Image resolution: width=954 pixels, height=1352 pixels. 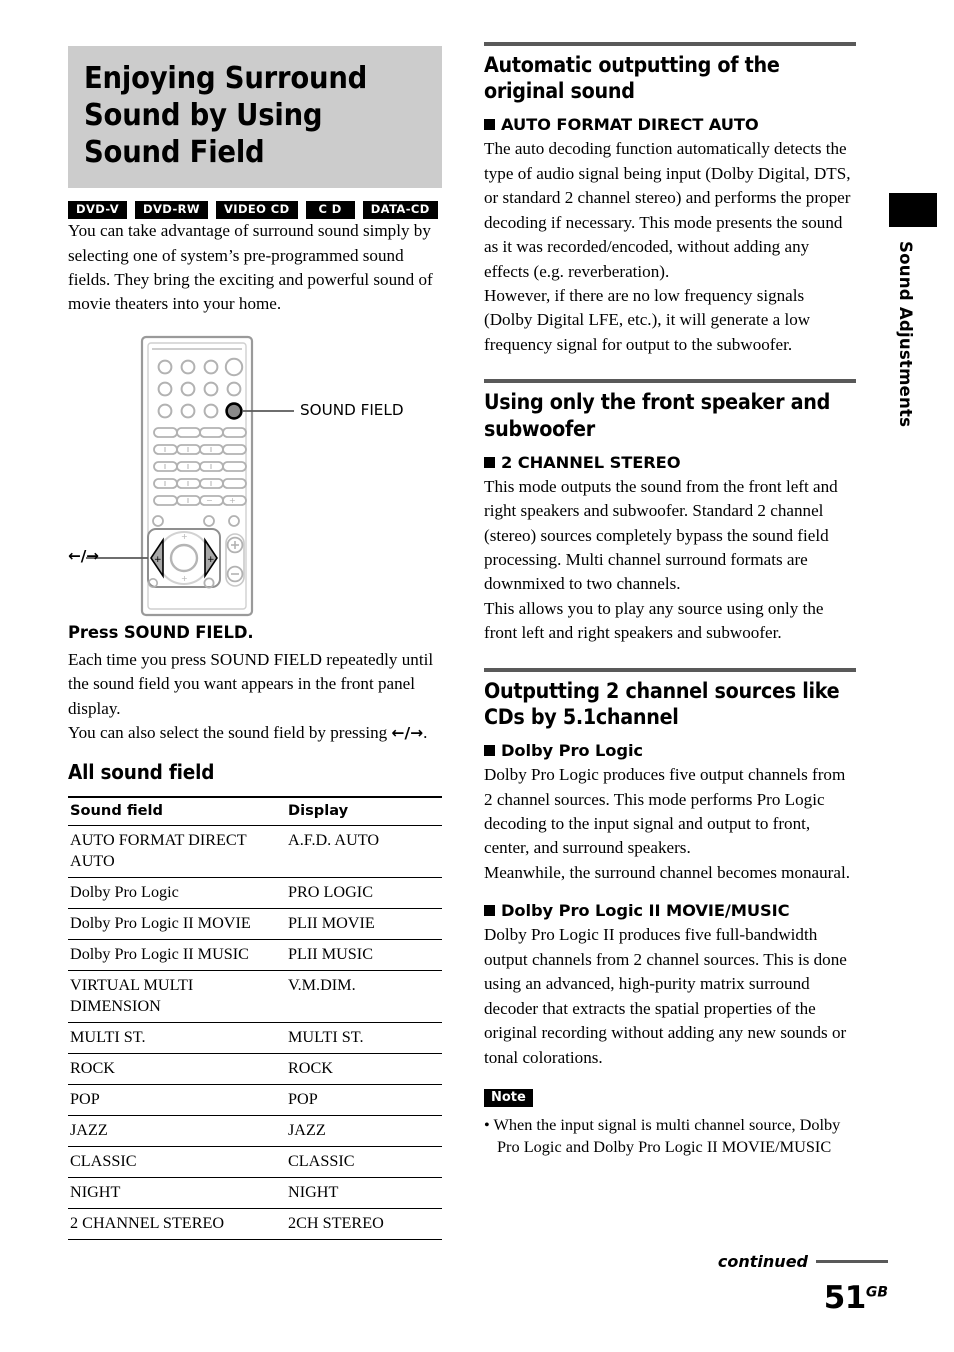 What do you see at coordinates (670, 750) in the screenshot?
I see `section3-item1-heading: Dolby Pro Logic` at bounding box center [670, 750].